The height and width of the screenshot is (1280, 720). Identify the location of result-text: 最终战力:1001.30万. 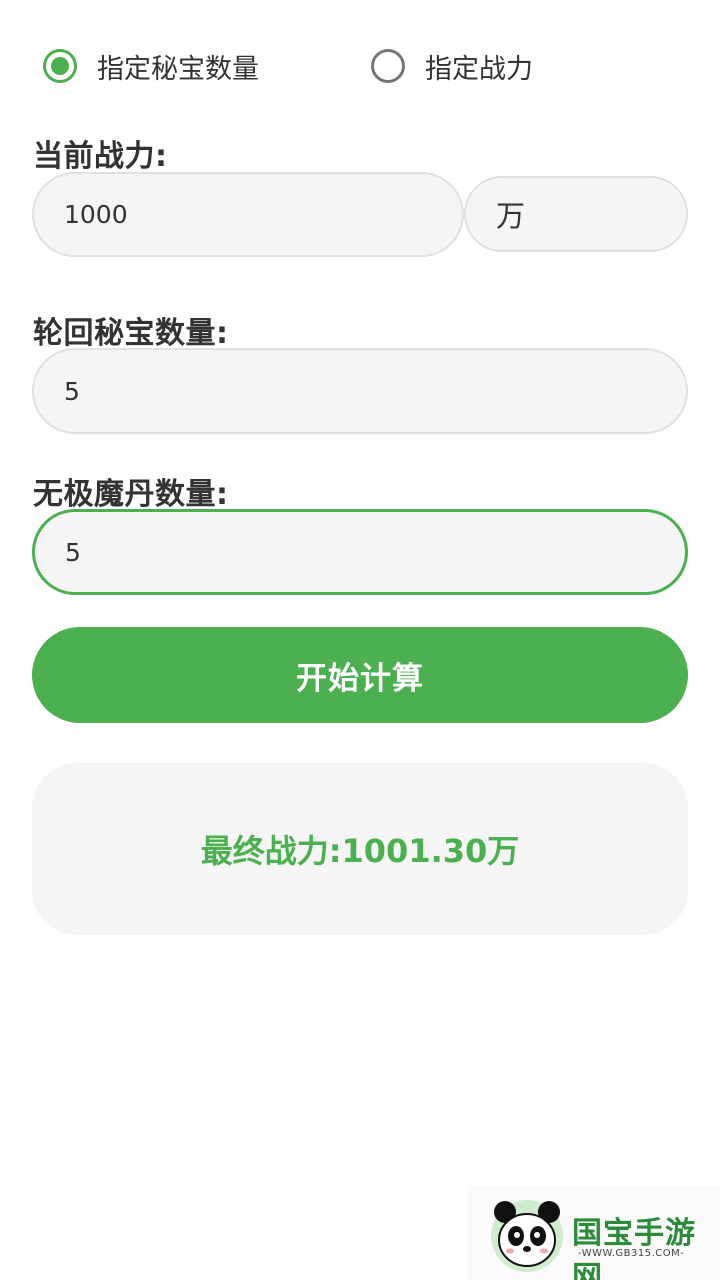
(360, 851).